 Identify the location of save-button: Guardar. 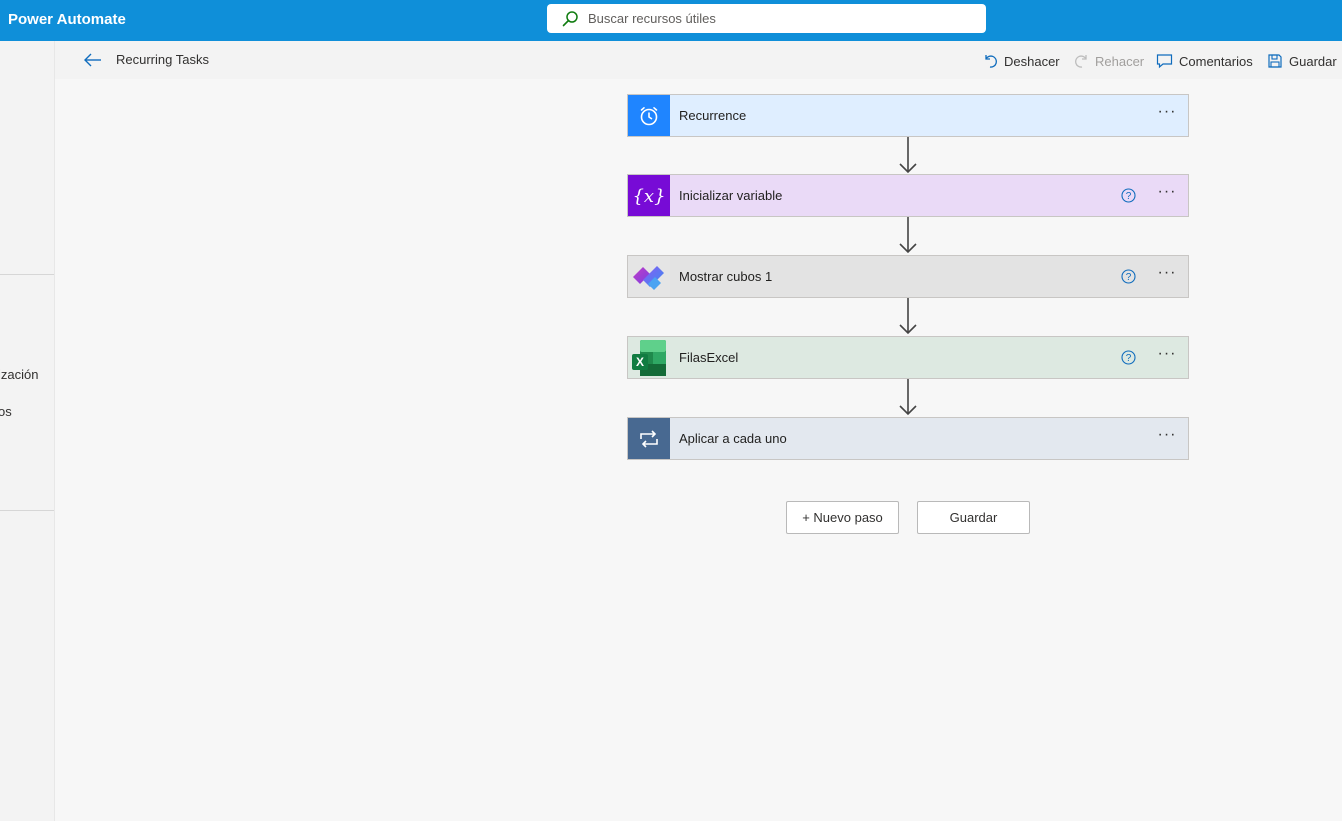
(973, 517).